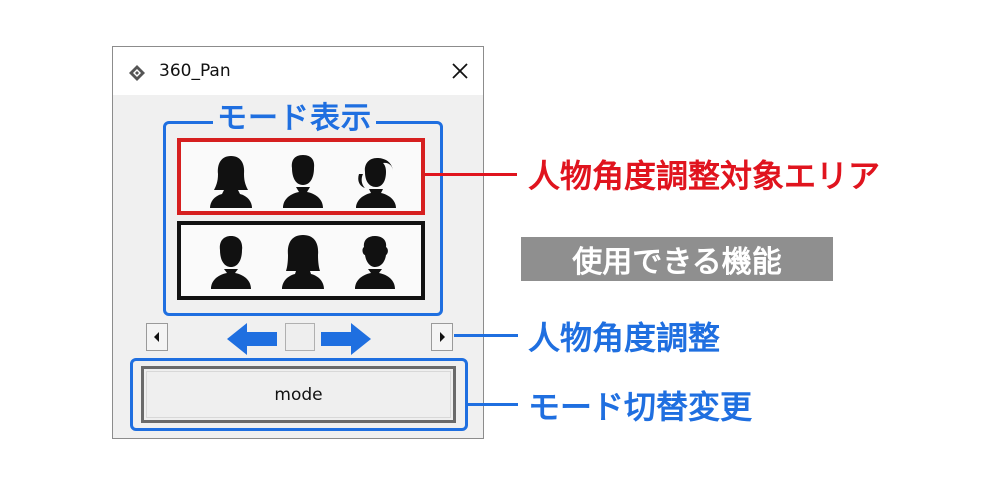 The height and width of the screenshot is (491, 1000). Describe the element at coordinates (486, 335) in the screenshot. I see `angle-adjust-callout-line` at that location.